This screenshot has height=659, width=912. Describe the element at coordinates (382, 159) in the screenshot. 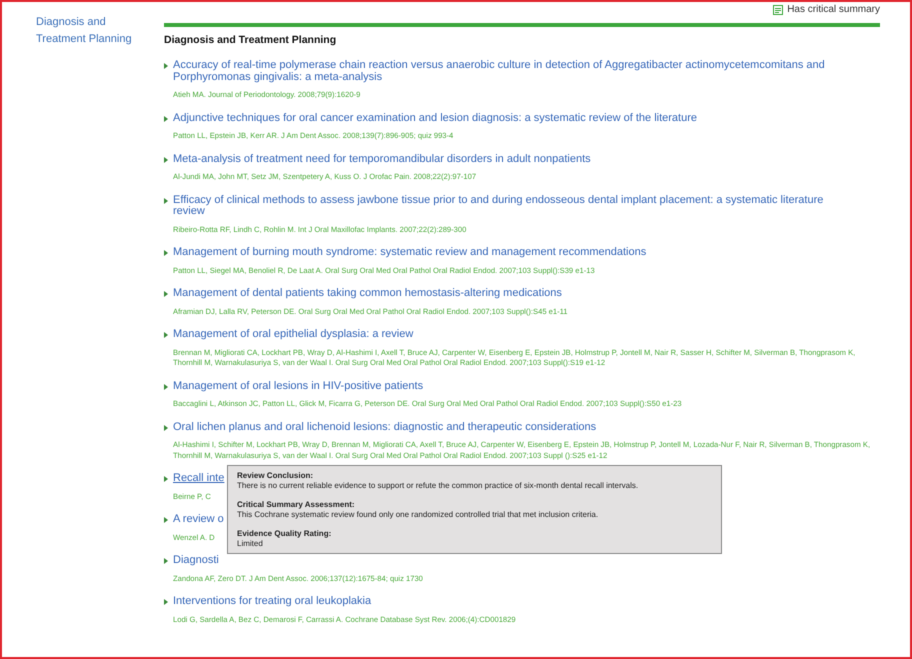

I see `article-link: Meta-analysis of treatment need for temporomandibular disorders in adult nonpatients` at that location.